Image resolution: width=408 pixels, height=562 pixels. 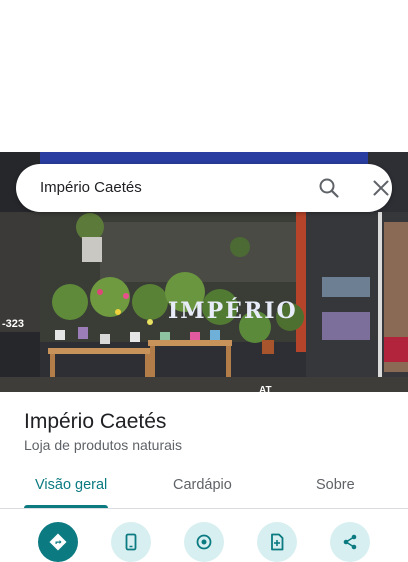 What do you see at coordinates (91, 187) in the screenshot?
I see `search-query: Império Caetés` at bounding box center [91, 187].